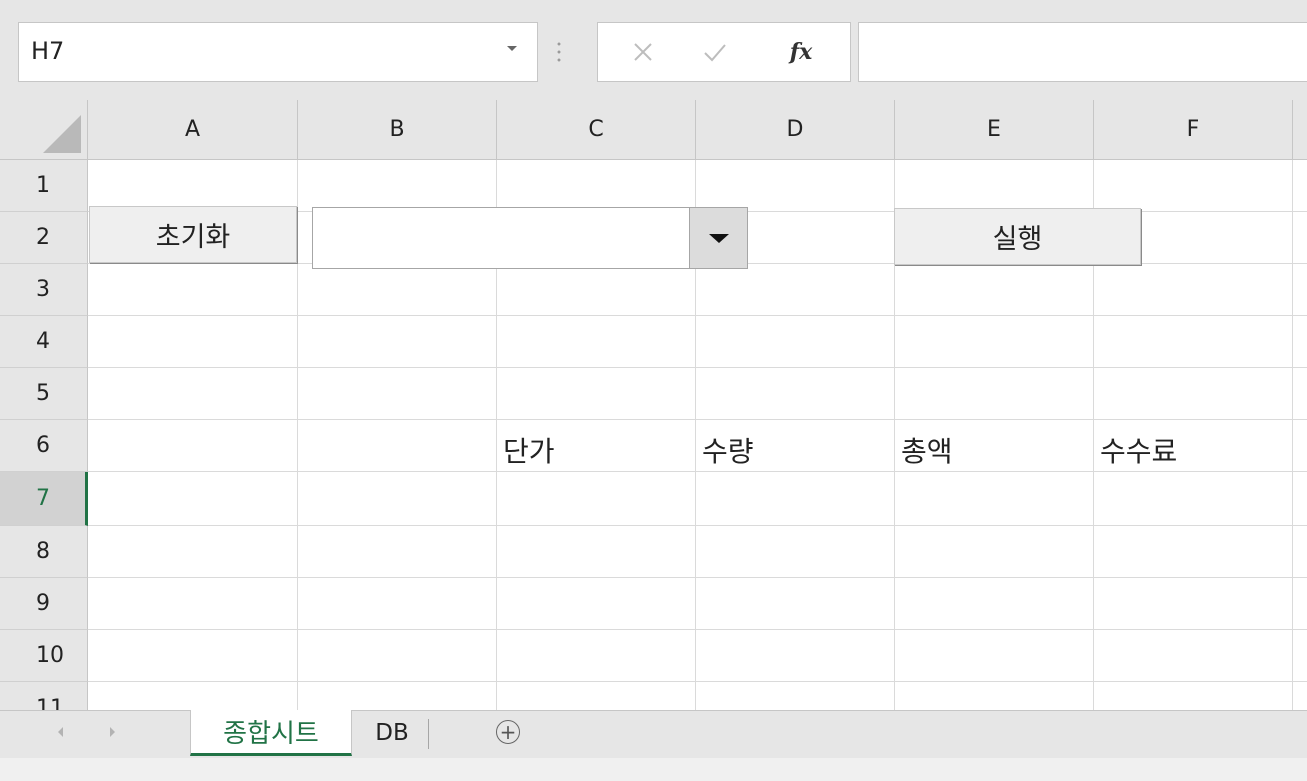 The height and width of the screenshot is (781, 1307). What do you see at coordinates (44, 186) in the screenshot?
I see `row-header-1: 1` at bounding box center [44, 186].